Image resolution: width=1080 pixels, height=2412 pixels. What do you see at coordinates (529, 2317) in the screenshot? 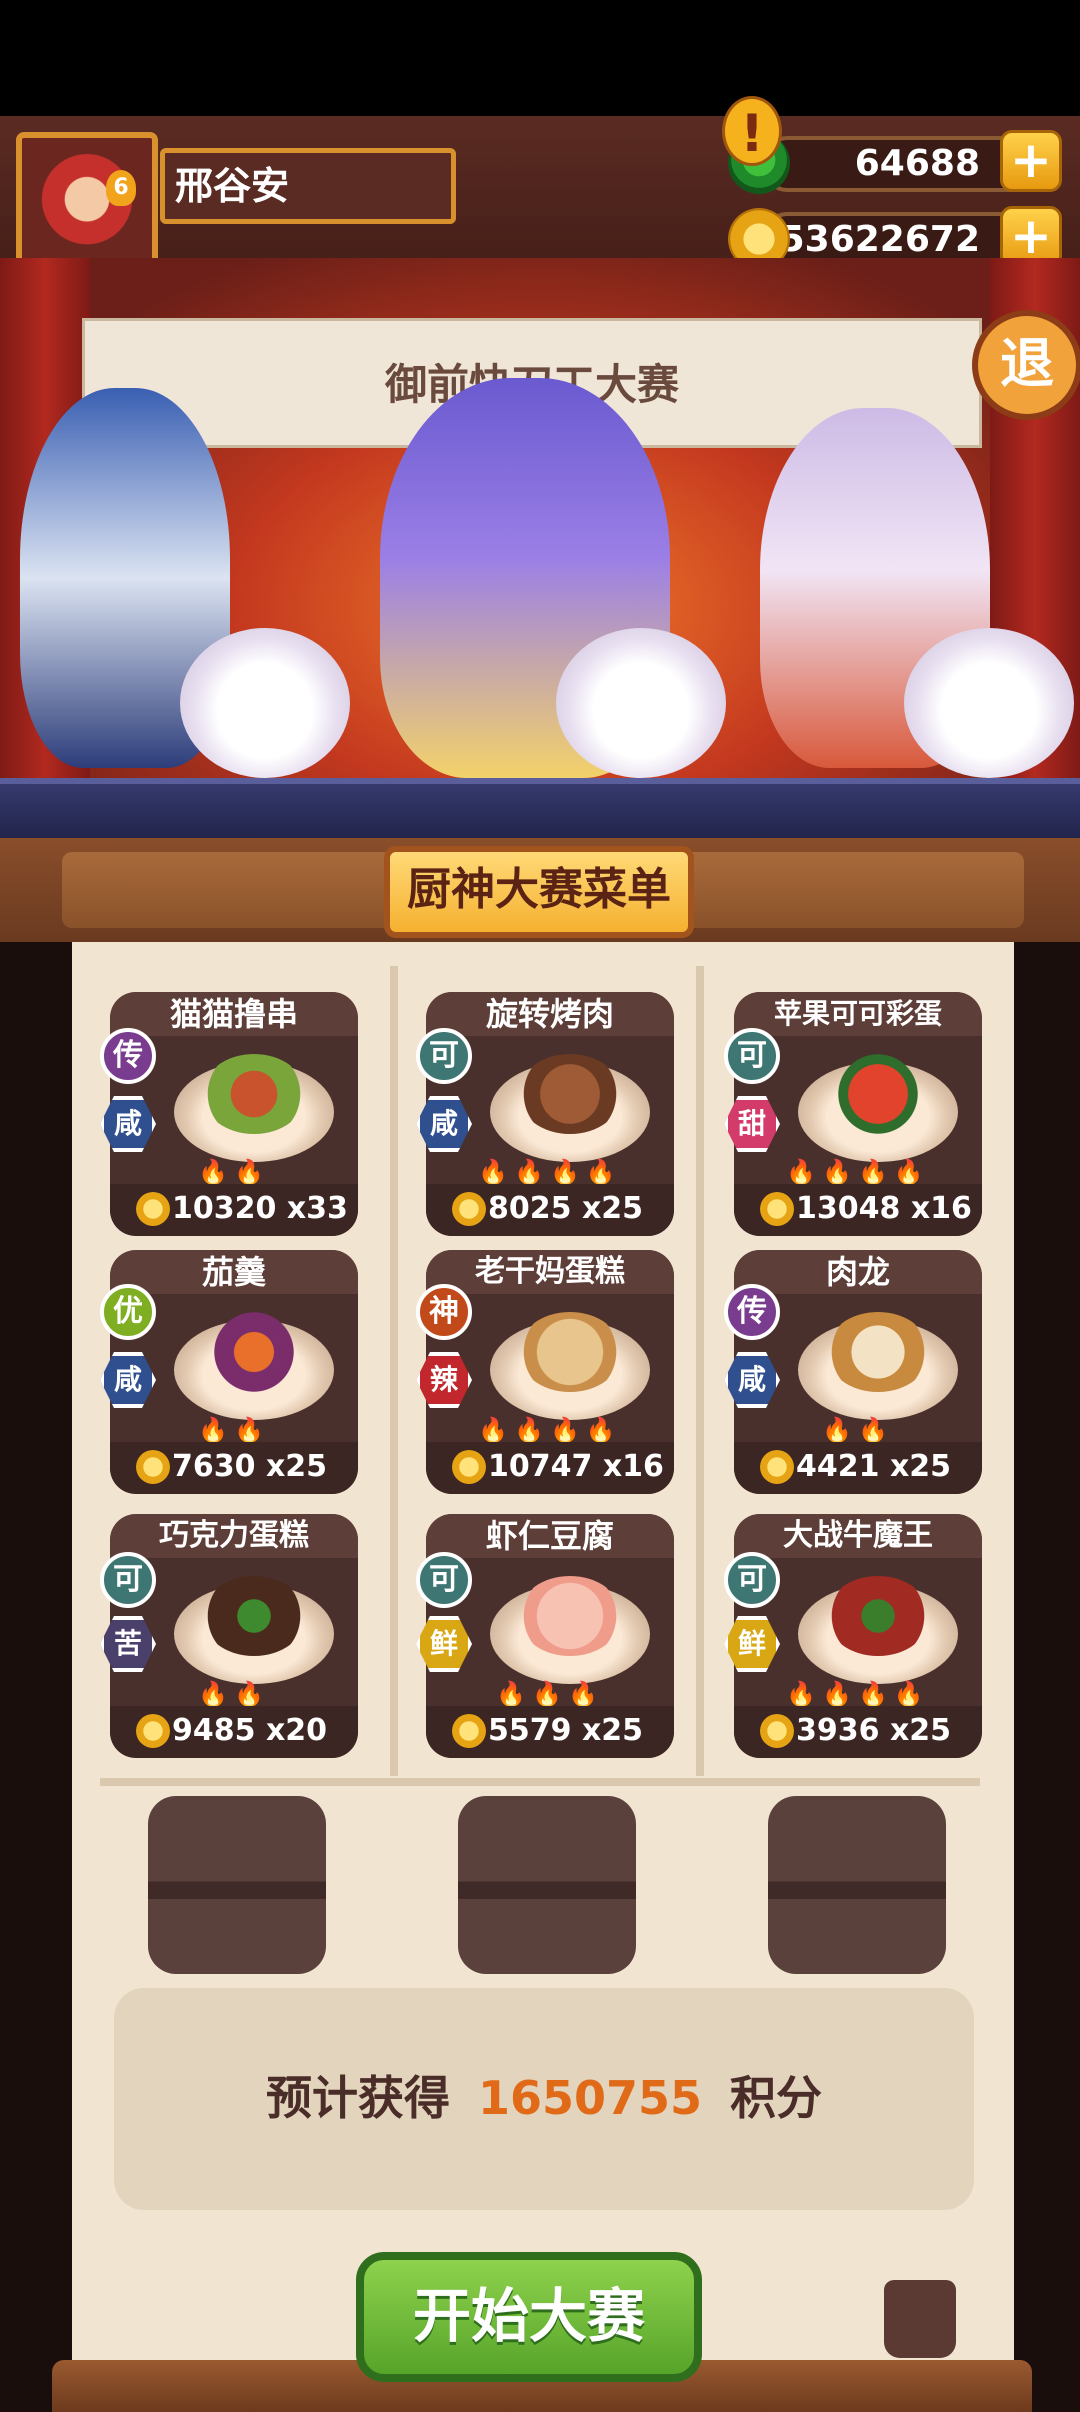
I see `start-contest-button: 开始大赛` at bounding box center [529, 2317].